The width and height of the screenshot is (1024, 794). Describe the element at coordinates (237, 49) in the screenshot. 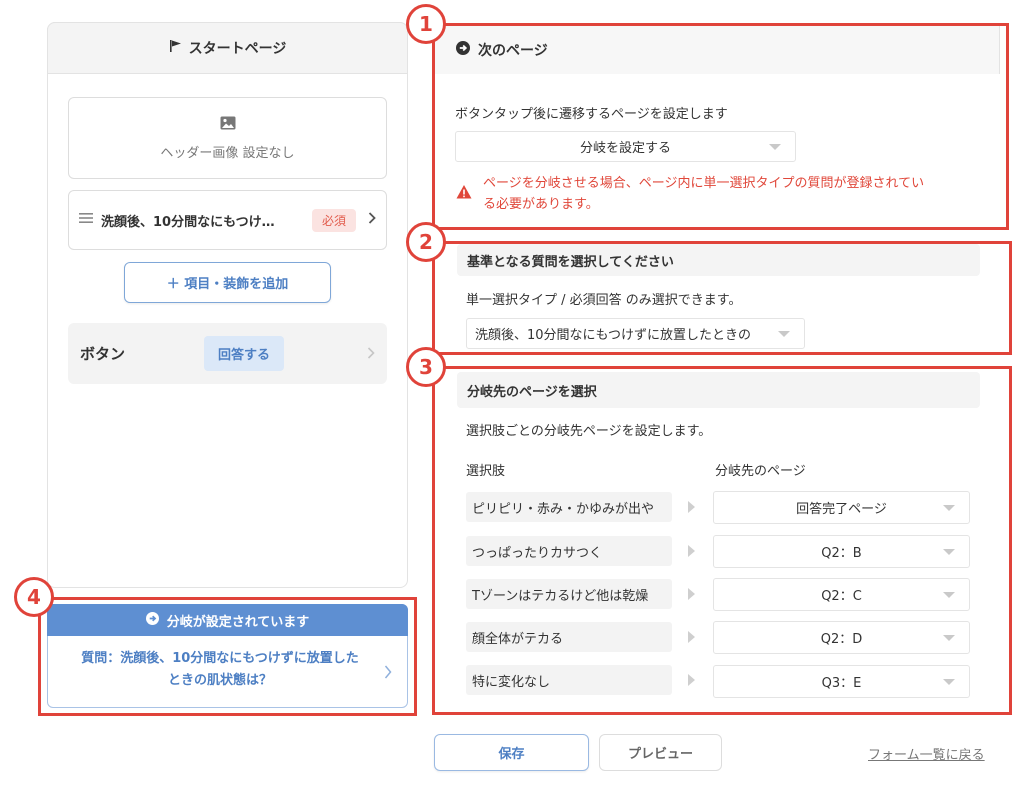

I see `start-page-title: スタートページ` at that location.